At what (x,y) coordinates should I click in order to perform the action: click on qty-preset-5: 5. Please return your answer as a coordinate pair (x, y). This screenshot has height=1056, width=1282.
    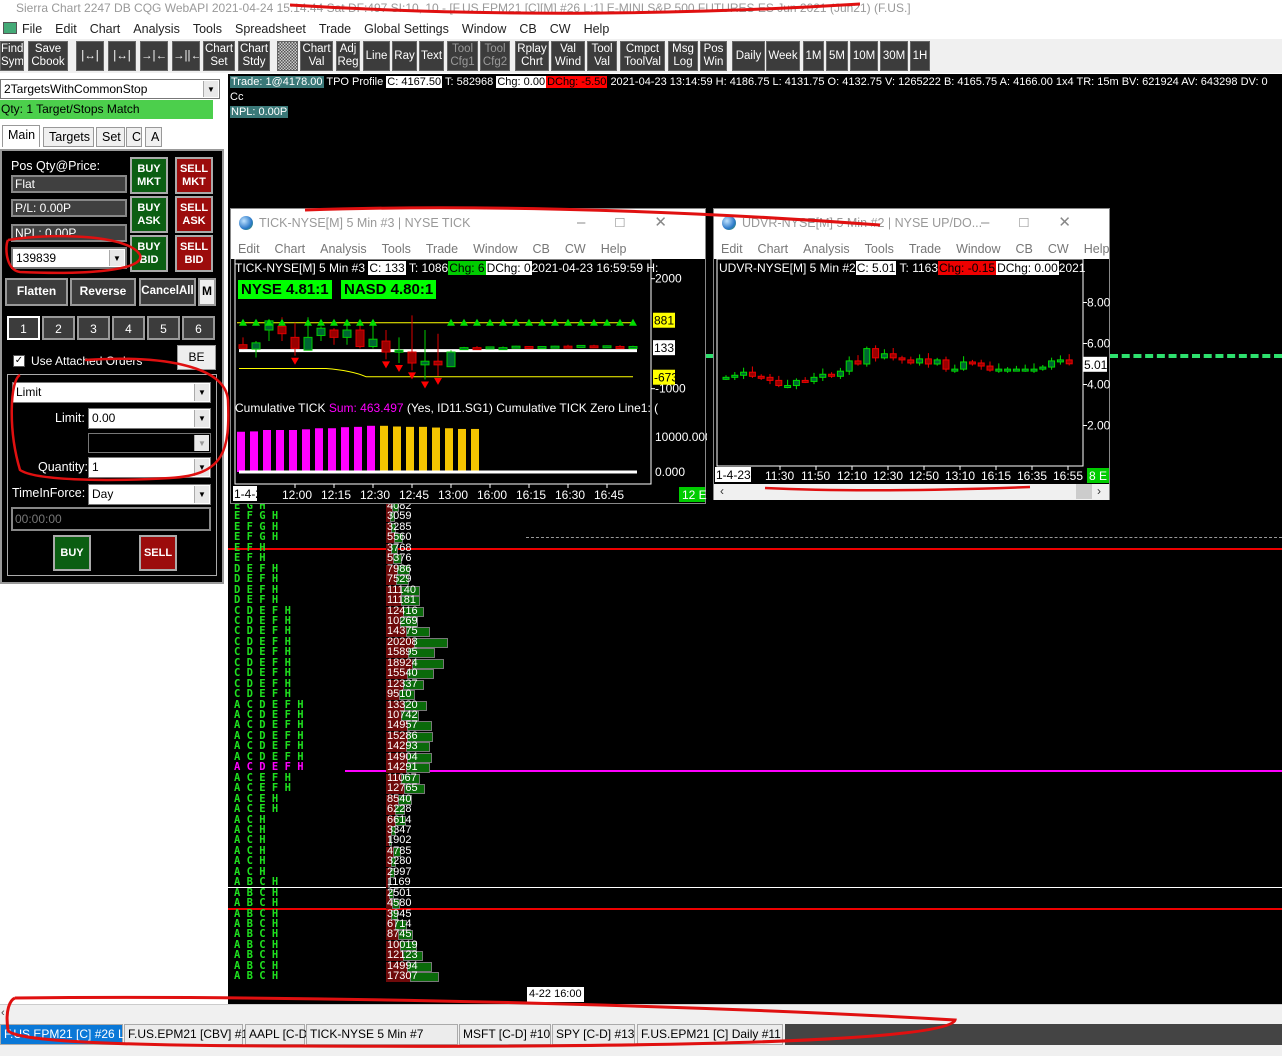
    Looking at the image, I should click on (163, 328).